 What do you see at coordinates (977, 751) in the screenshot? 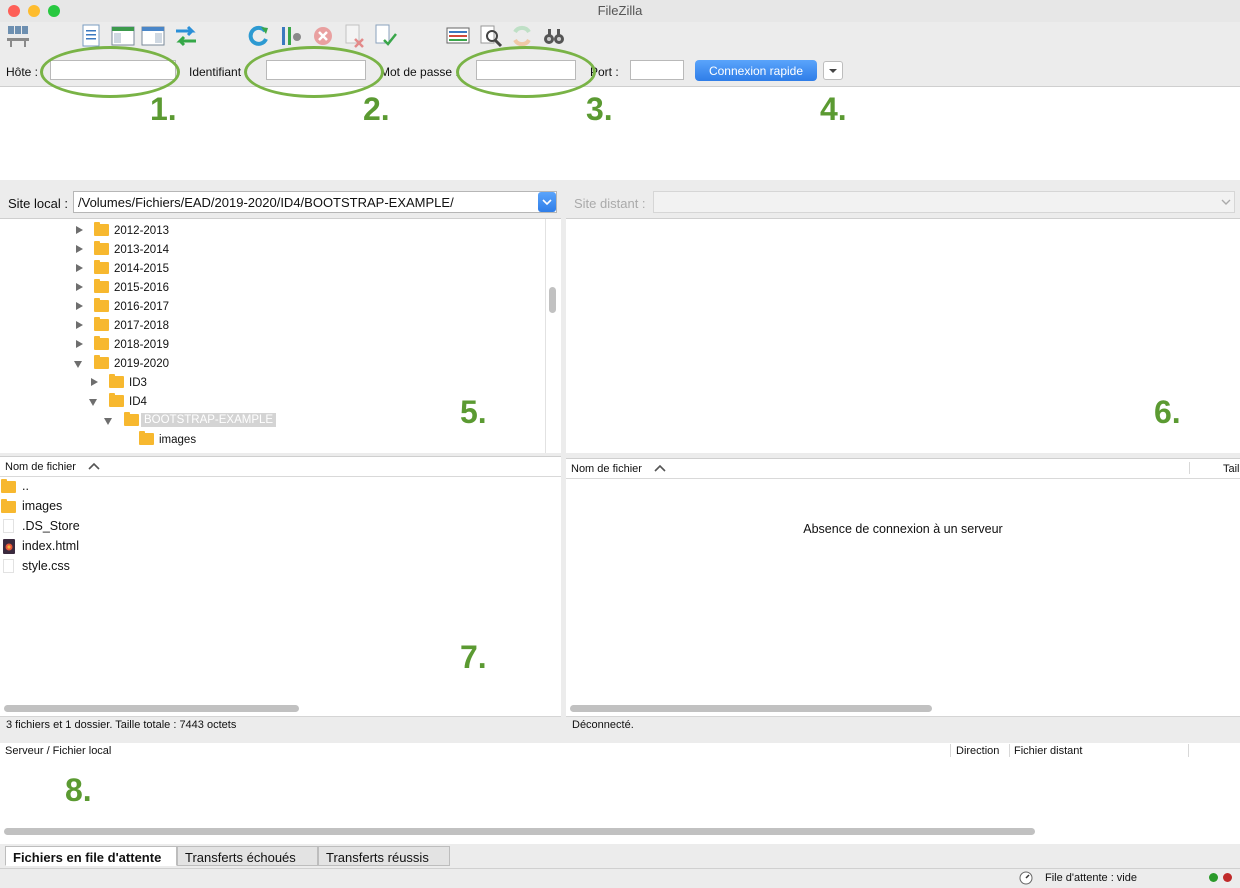
I see `queue-col-direction: Direction` at bounding box center [977, 751].